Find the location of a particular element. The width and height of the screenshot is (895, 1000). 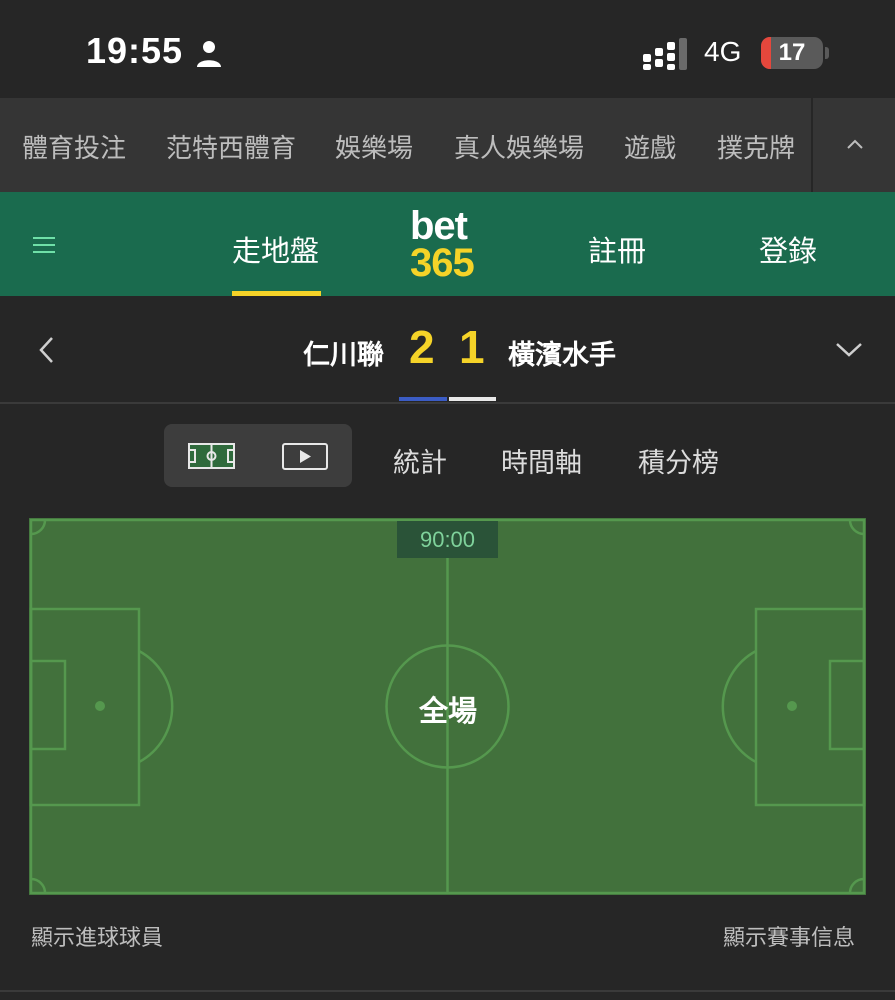

signal-icon is located at coordinates (665, 54).